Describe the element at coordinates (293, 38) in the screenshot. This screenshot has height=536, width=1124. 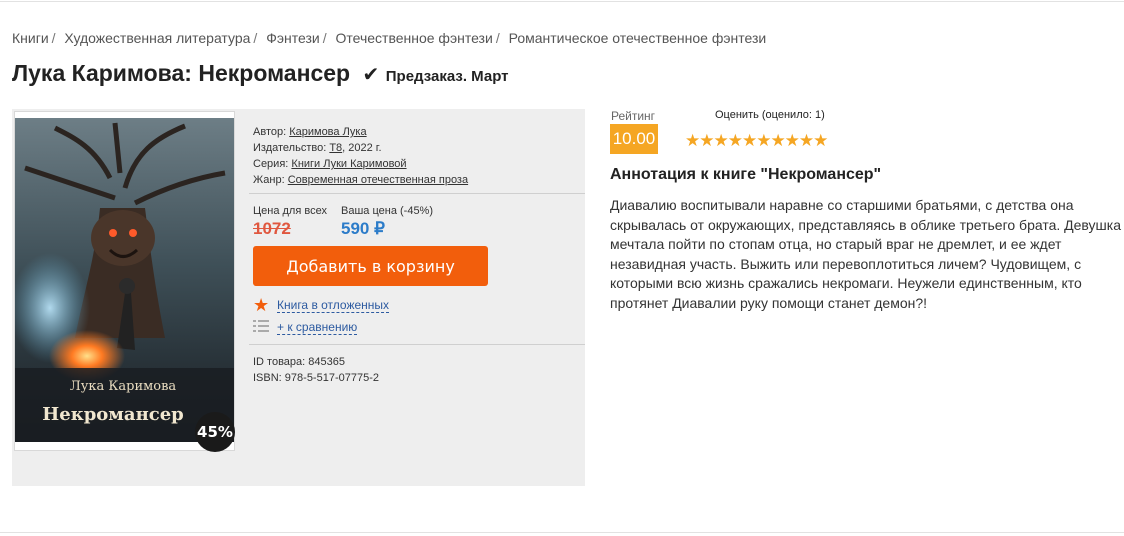
I see `breadcrumb-item-fantasy: Фэнтези` at that location.